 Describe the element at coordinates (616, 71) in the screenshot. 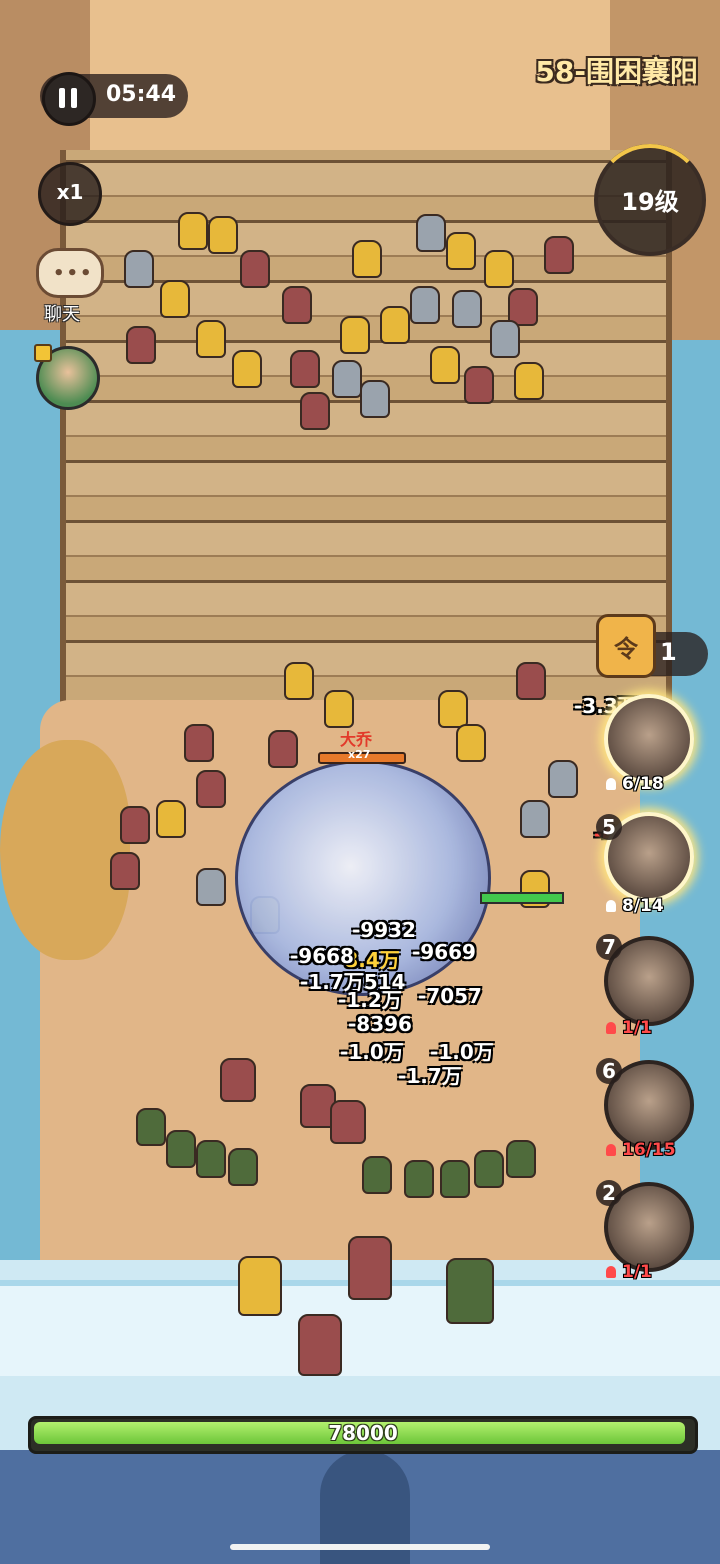

I see `stage-title: 58-围困襄阳` at that location.